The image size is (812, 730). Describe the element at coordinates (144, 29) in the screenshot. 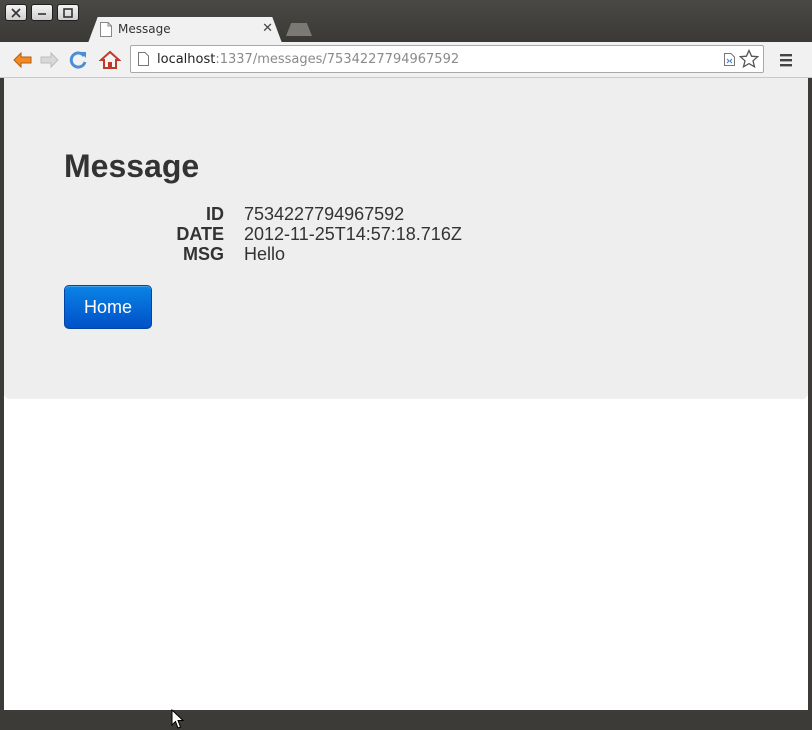

I see `tab-title: Message` at that location.